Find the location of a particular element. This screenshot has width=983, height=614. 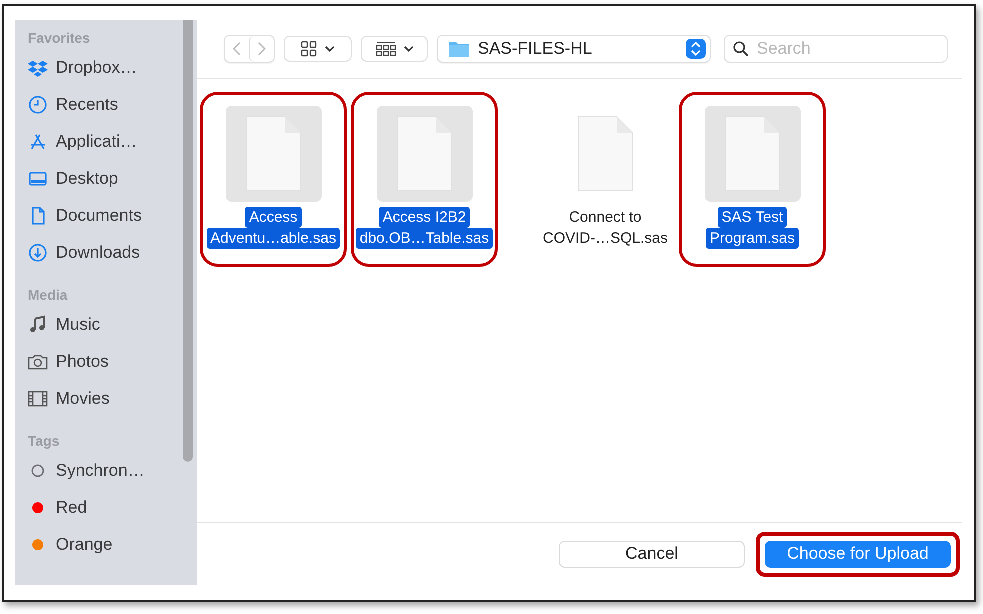

sidebar-item: Red is located at coordinates (58, 507).